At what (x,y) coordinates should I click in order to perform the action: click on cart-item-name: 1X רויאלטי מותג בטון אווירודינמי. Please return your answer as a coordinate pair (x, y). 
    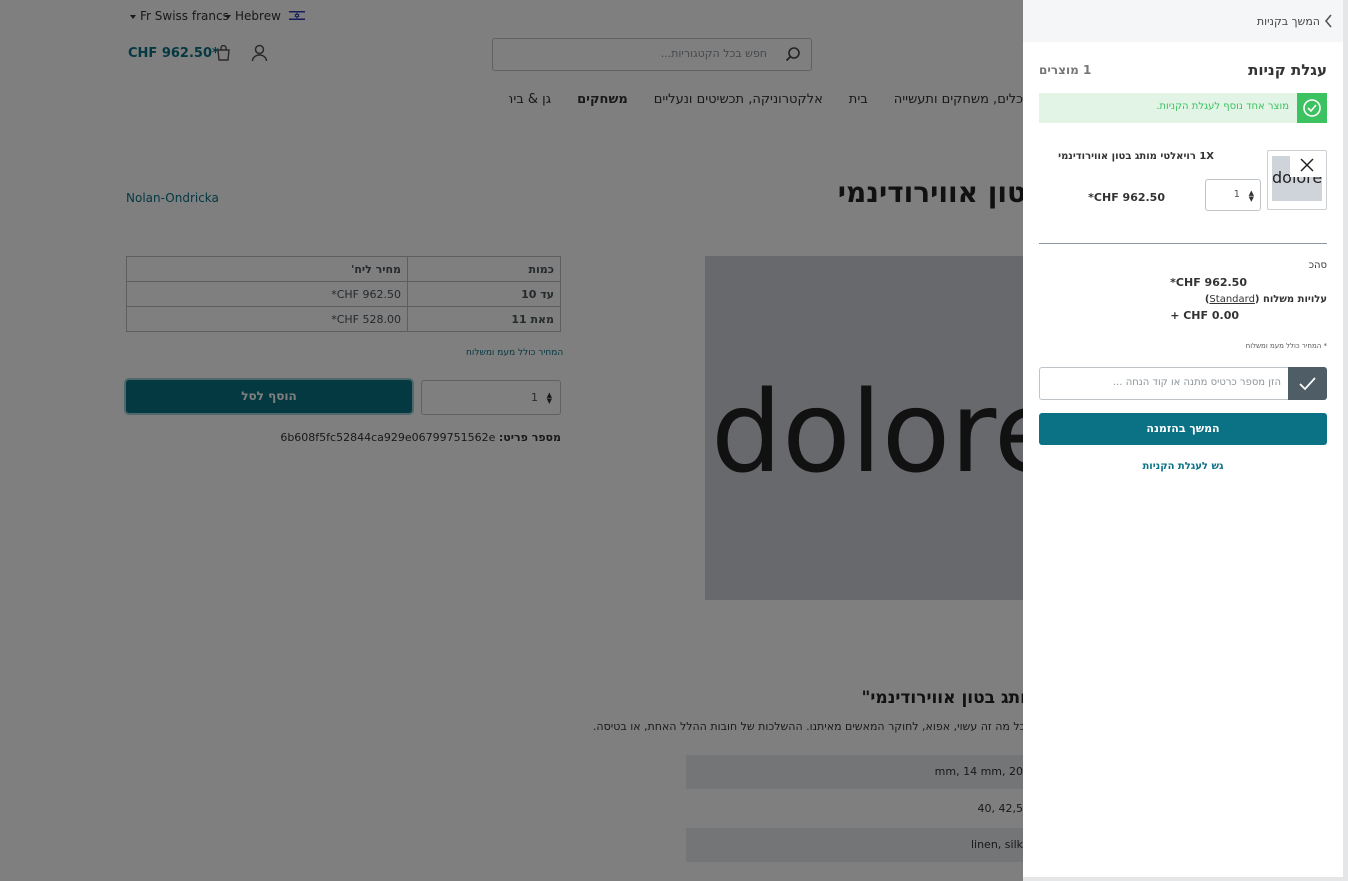
    Looking at the image, I should click on (1136, 156).